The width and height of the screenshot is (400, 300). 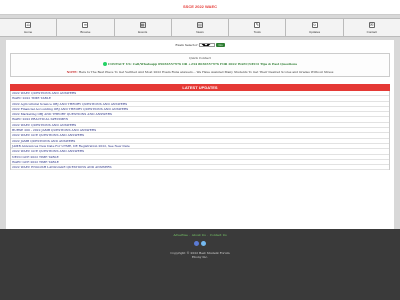 What do you see at coordinates (200, 244) in the screenshot?
I see `social-links` at bounding box center [200, 244].